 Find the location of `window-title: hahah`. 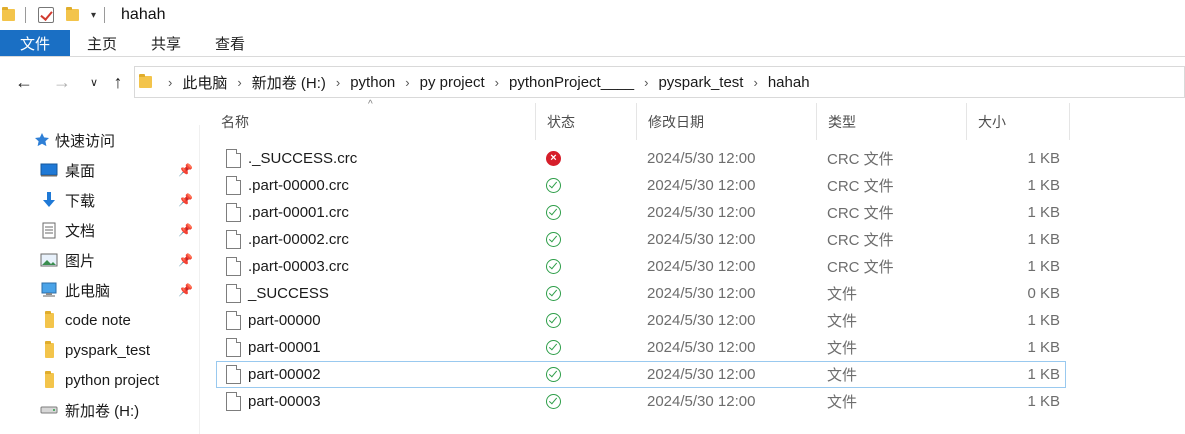

window-title: hahah is located at coordinates (143, 14).